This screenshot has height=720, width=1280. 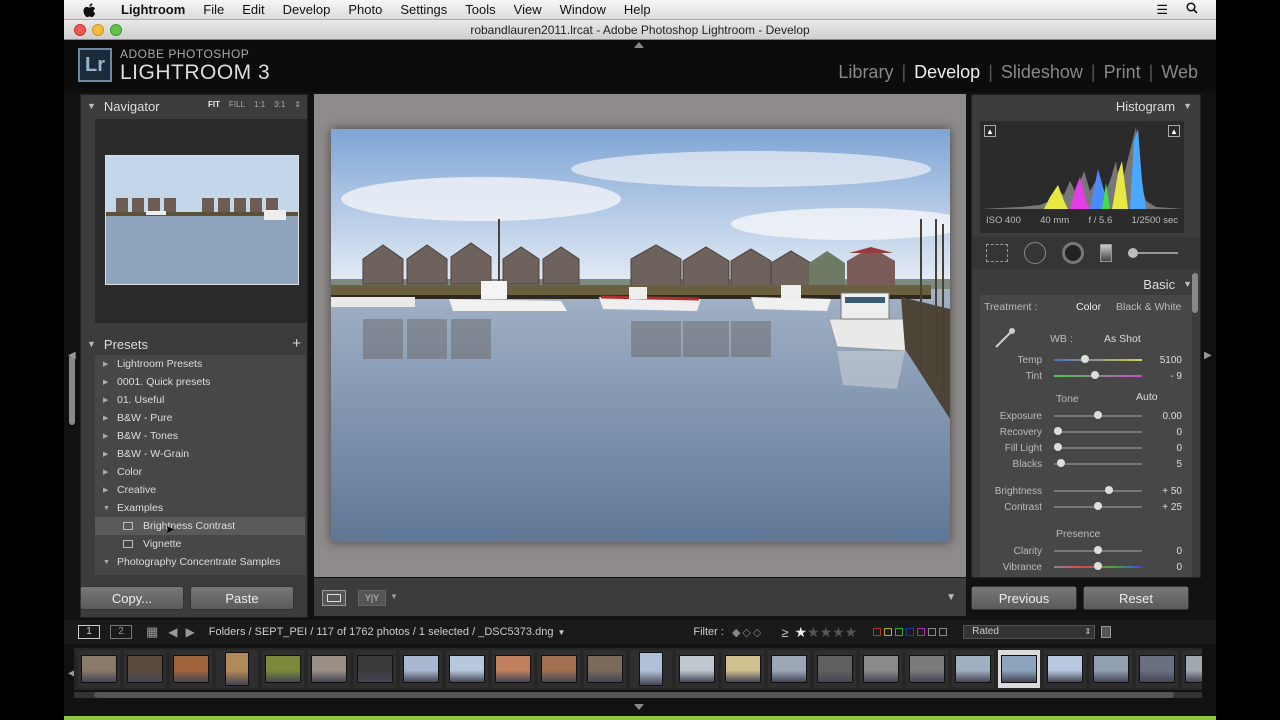 I want to click on preset-folder: ▶ 0001. Quick presets, so click(x=200, y=382).